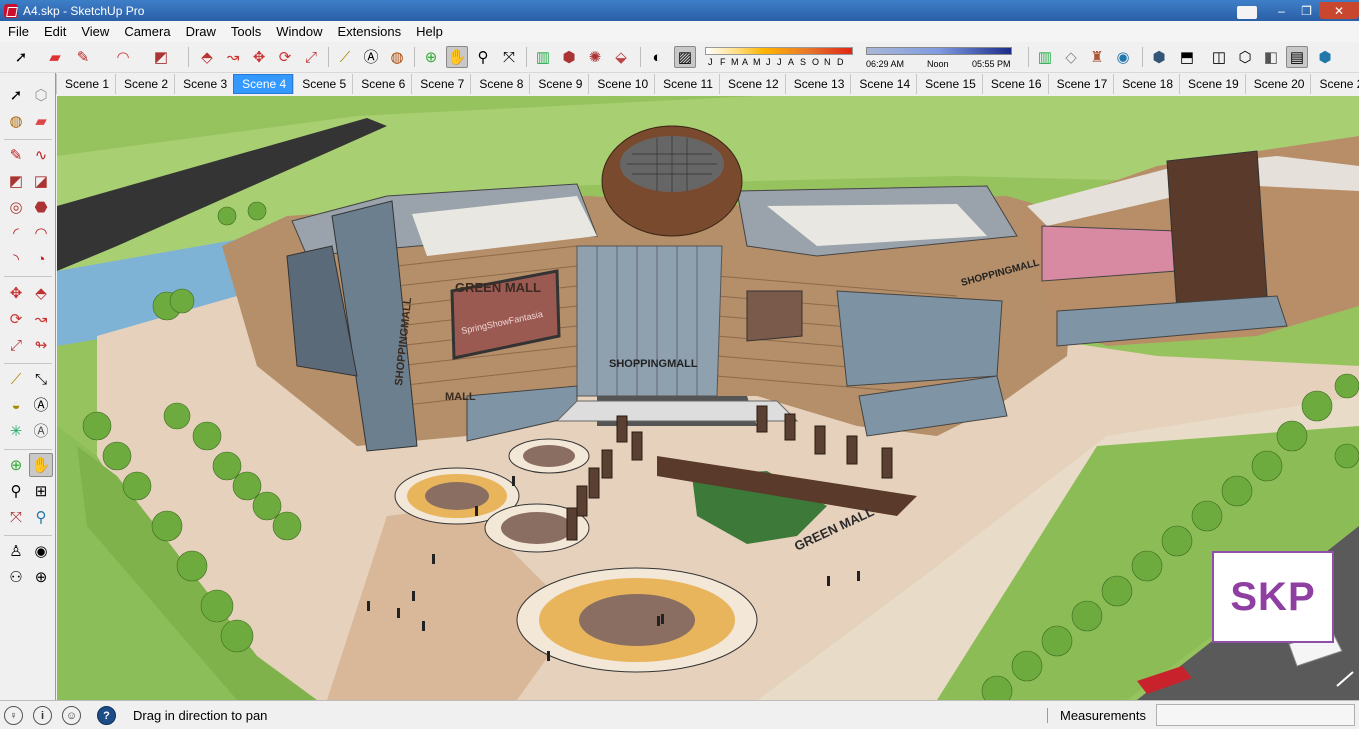 This screenshot has height=729, width=1359. I want to click on pencil-line-icon: ✎, so click(83, 57).